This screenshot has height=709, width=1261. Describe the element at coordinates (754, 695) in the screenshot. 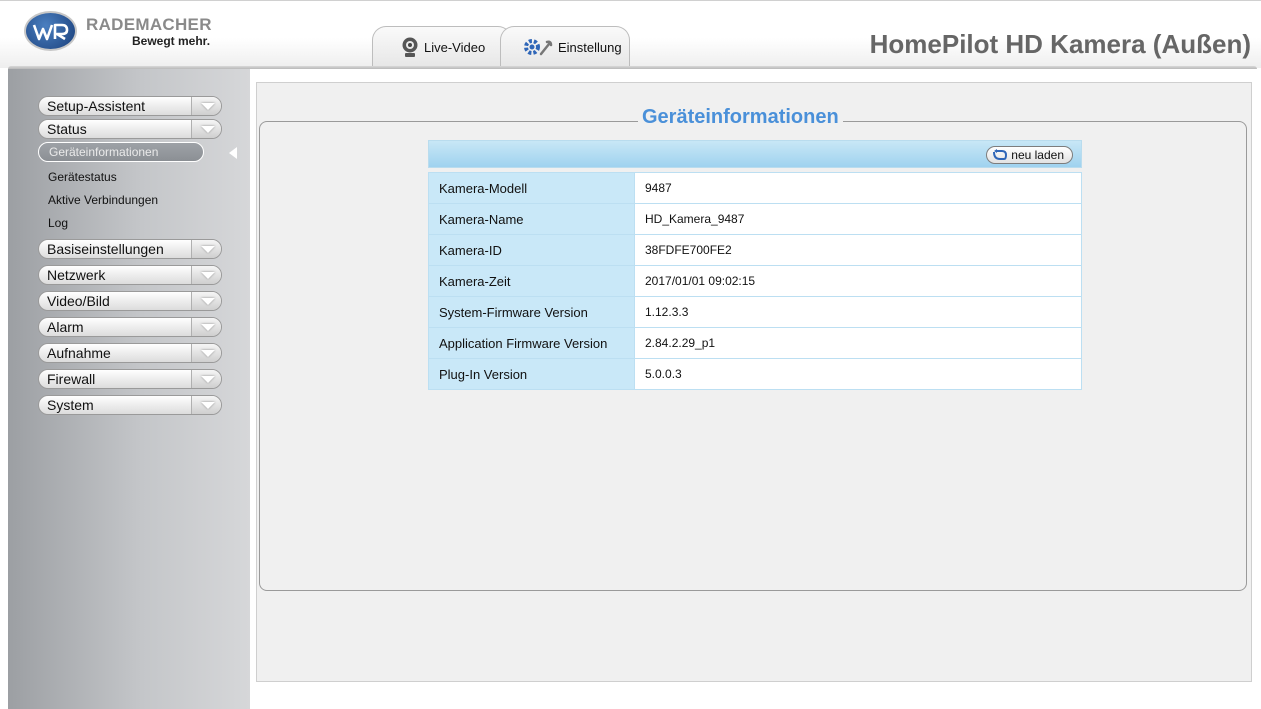

I see `main-footer-area` at that location.